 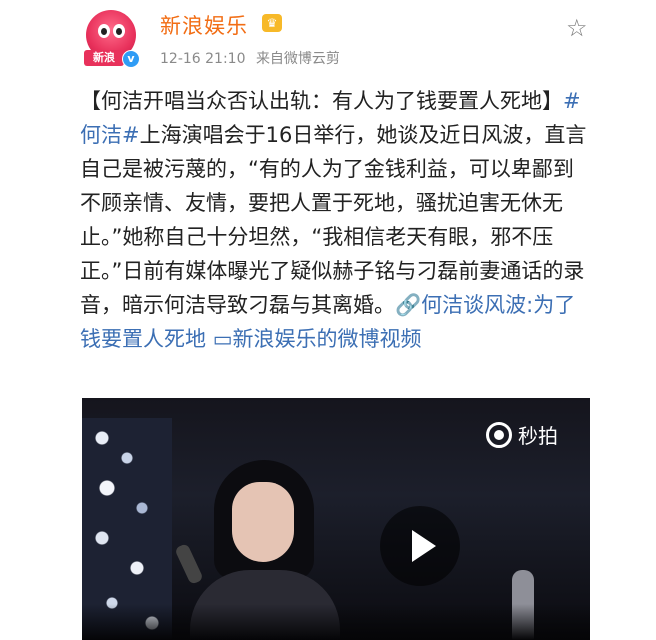 I want to click on singer-face, so click(x=263, y=522).